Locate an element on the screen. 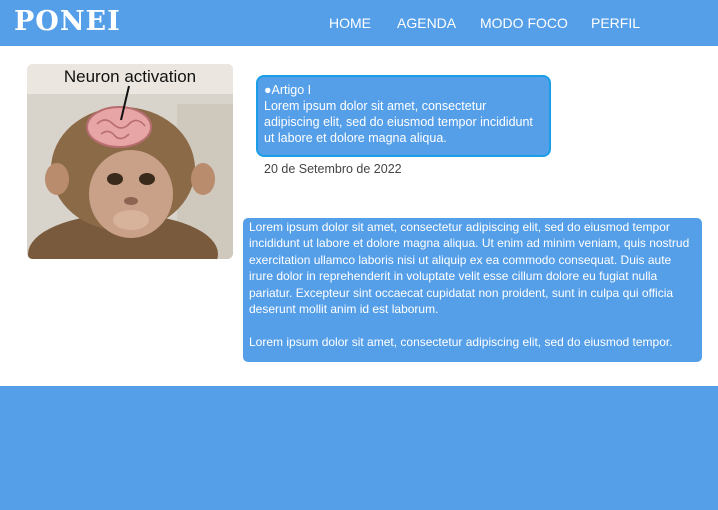 The height and width of the screenshot is (510, 718). article-title: ●Artigo I is located at coordinates (288, 90).